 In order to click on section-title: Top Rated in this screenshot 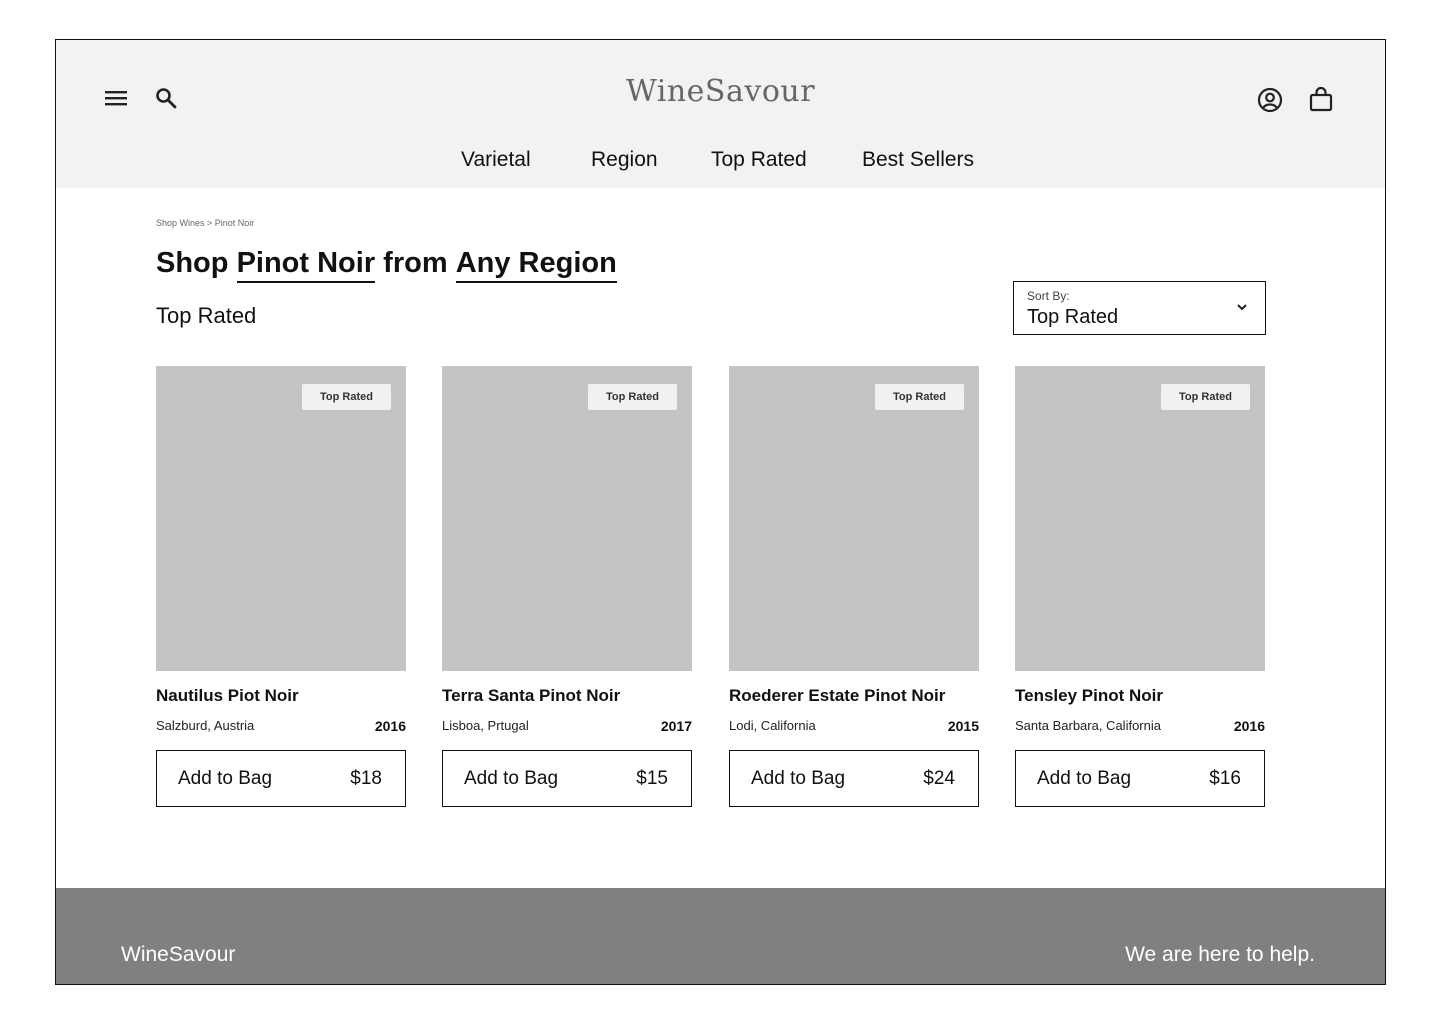, I will do `click(206, 315)`.